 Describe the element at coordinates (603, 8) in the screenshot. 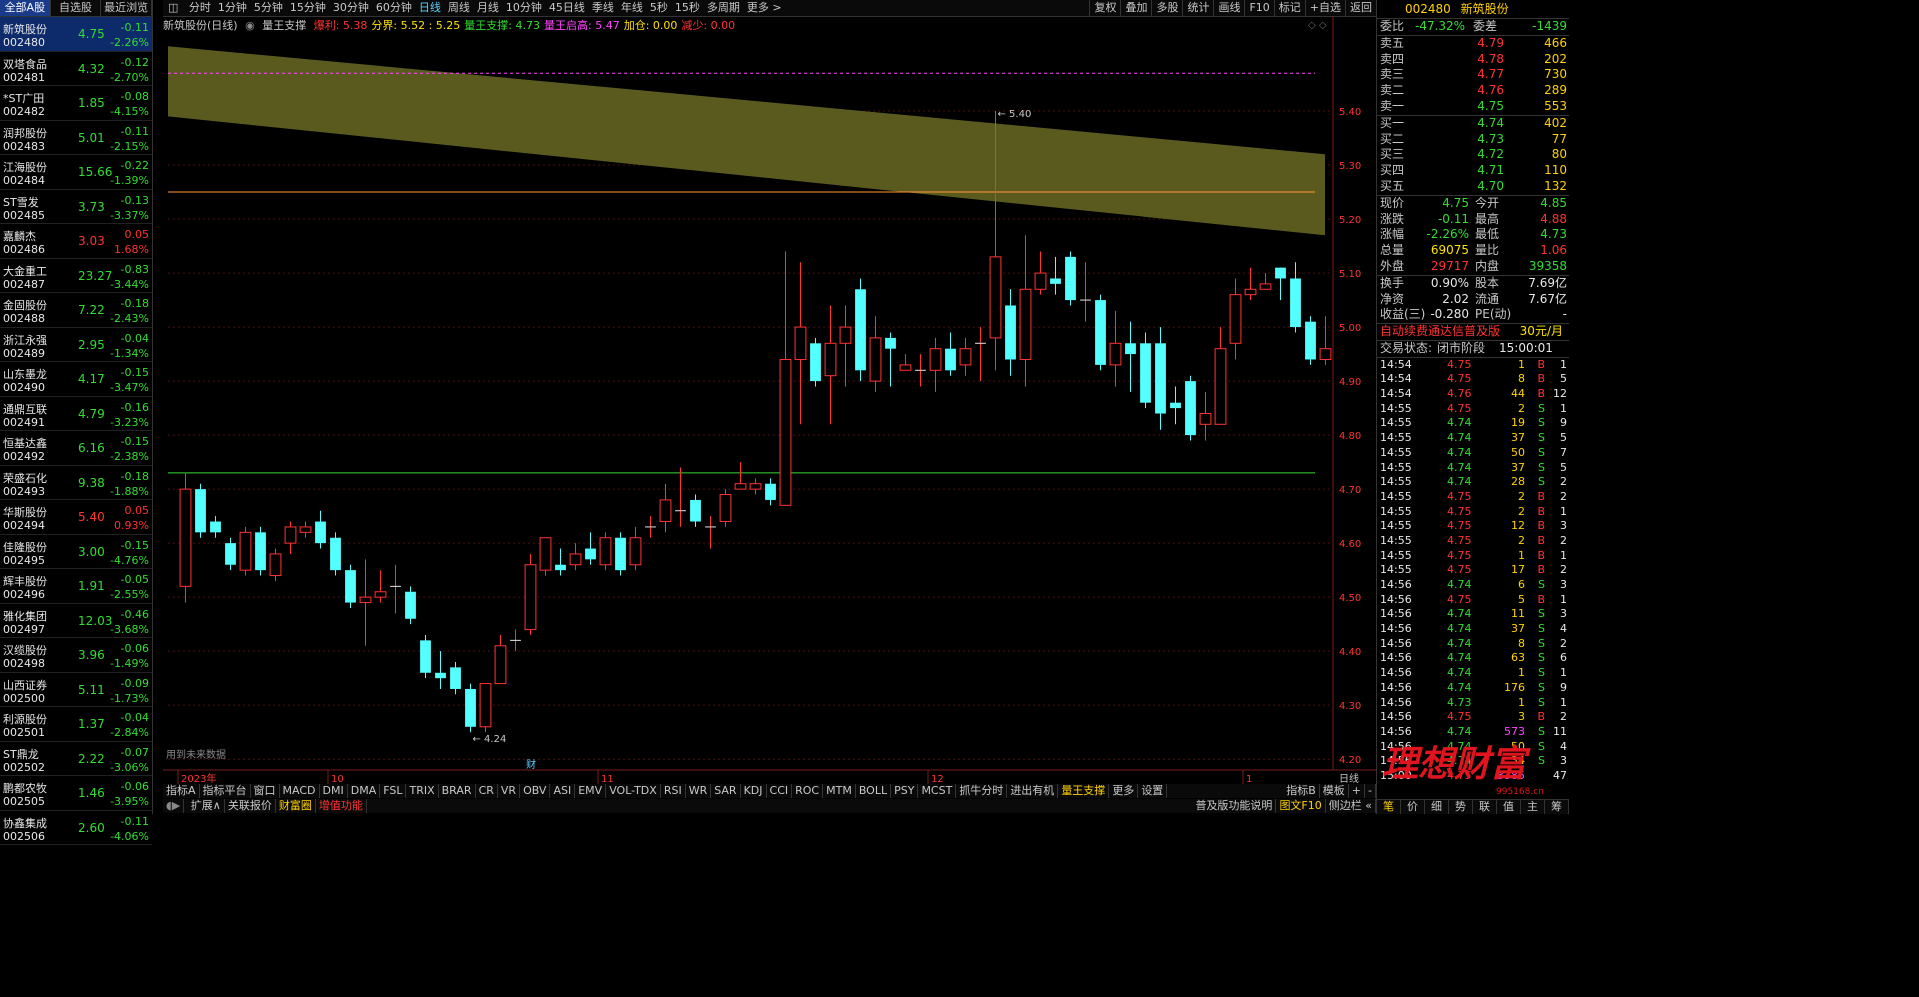

I see `period-11: 季线` at that location.